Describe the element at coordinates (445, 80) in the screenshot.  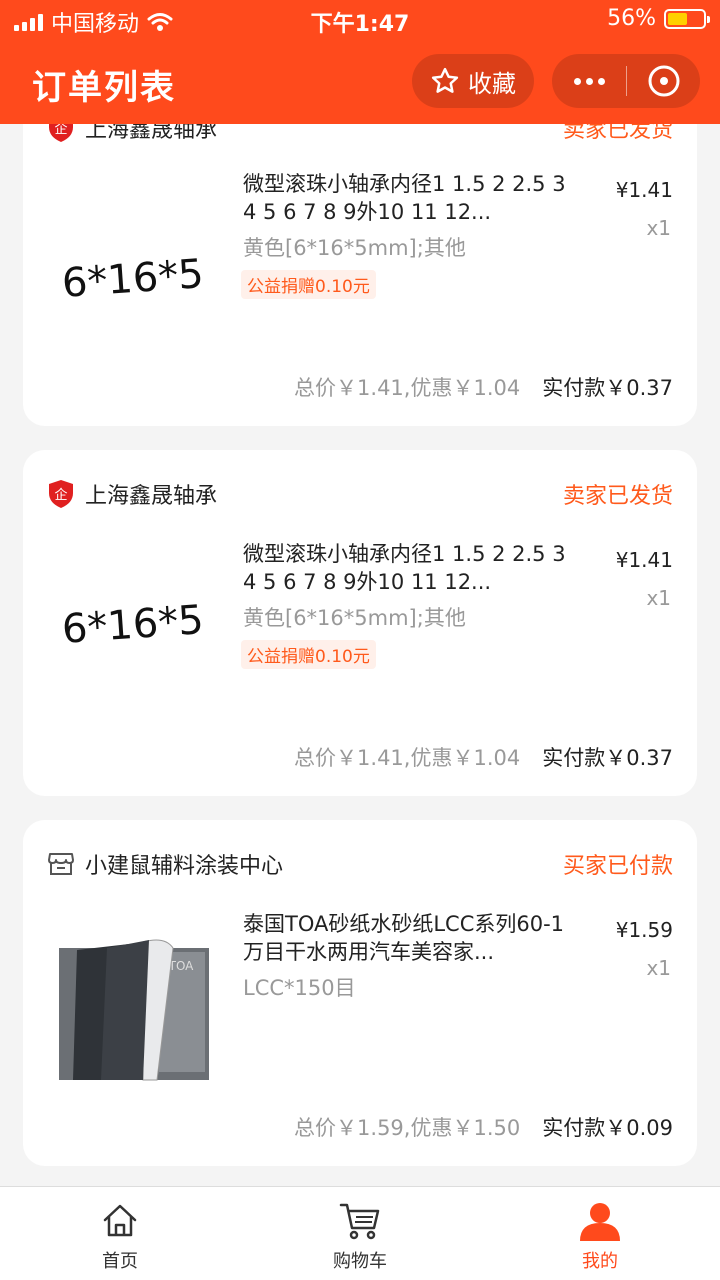
I see `star-icon` at that location.